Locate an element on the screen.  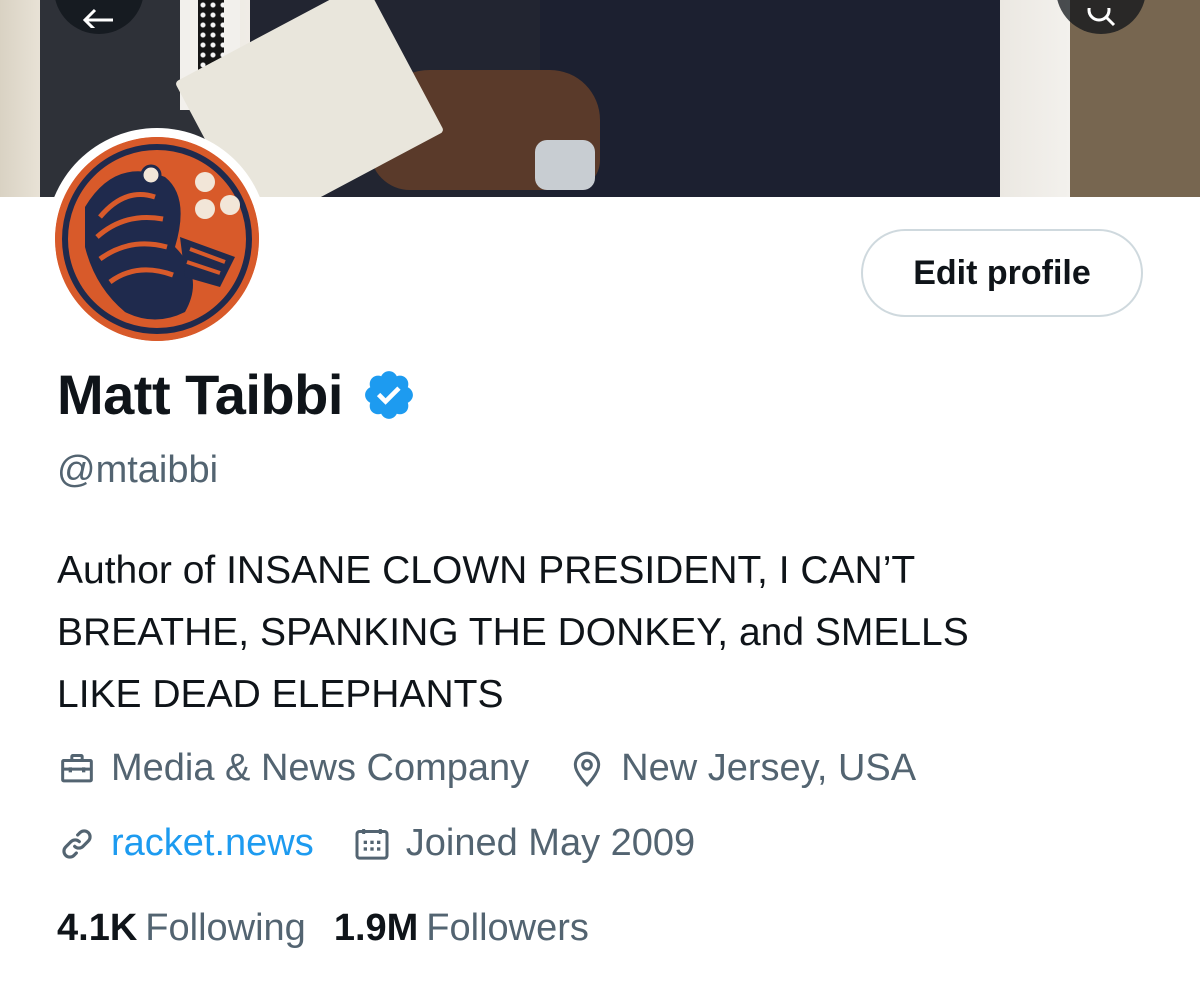
search-icon is located at coordinates (1101, 17).